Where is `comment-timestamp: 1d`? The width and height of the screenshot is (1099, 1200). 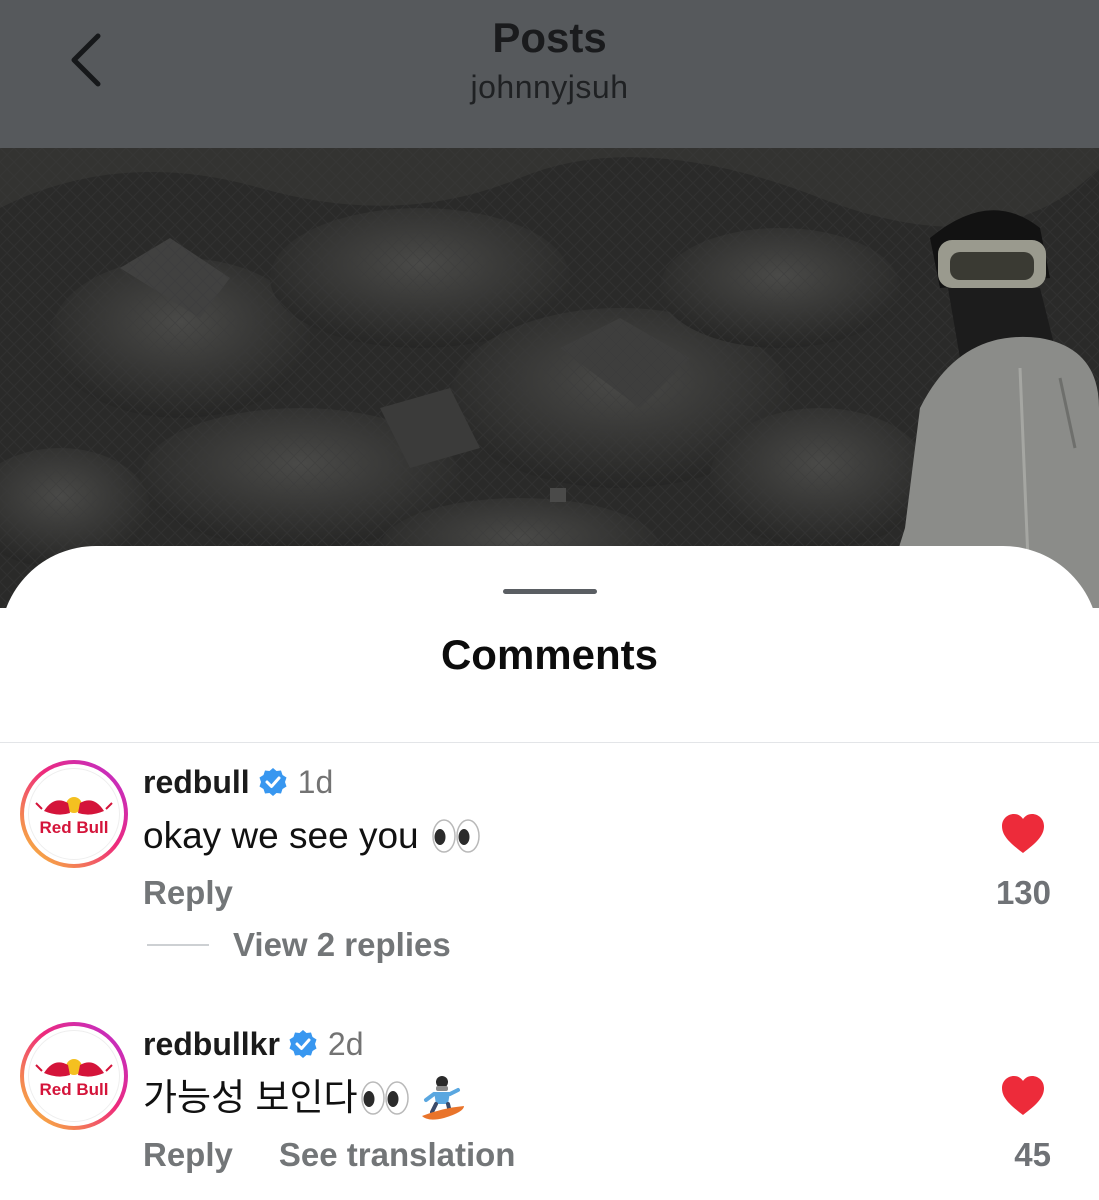
comment-timestamp: 1d is located at coordinates (315, 781).